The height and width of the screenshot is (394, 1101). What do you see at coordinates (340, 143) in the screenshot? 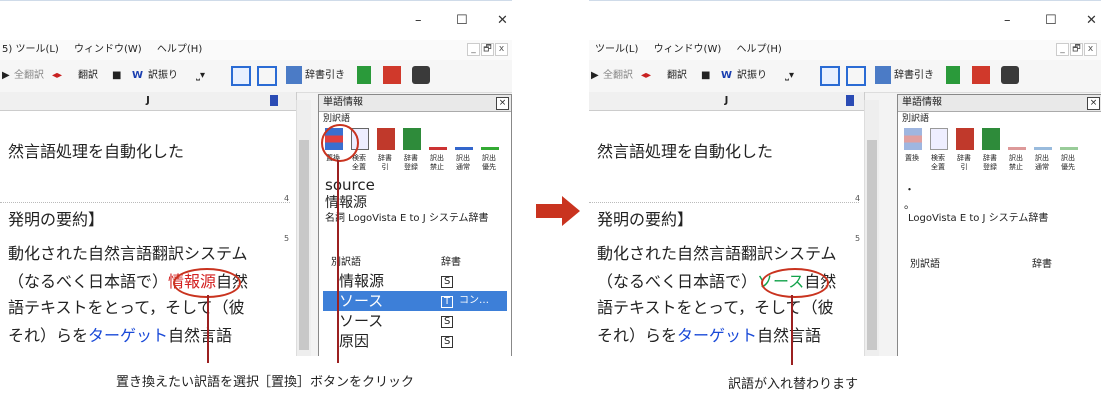
I see `replace-button-highlight-ring` at bounding box center [340, 143].